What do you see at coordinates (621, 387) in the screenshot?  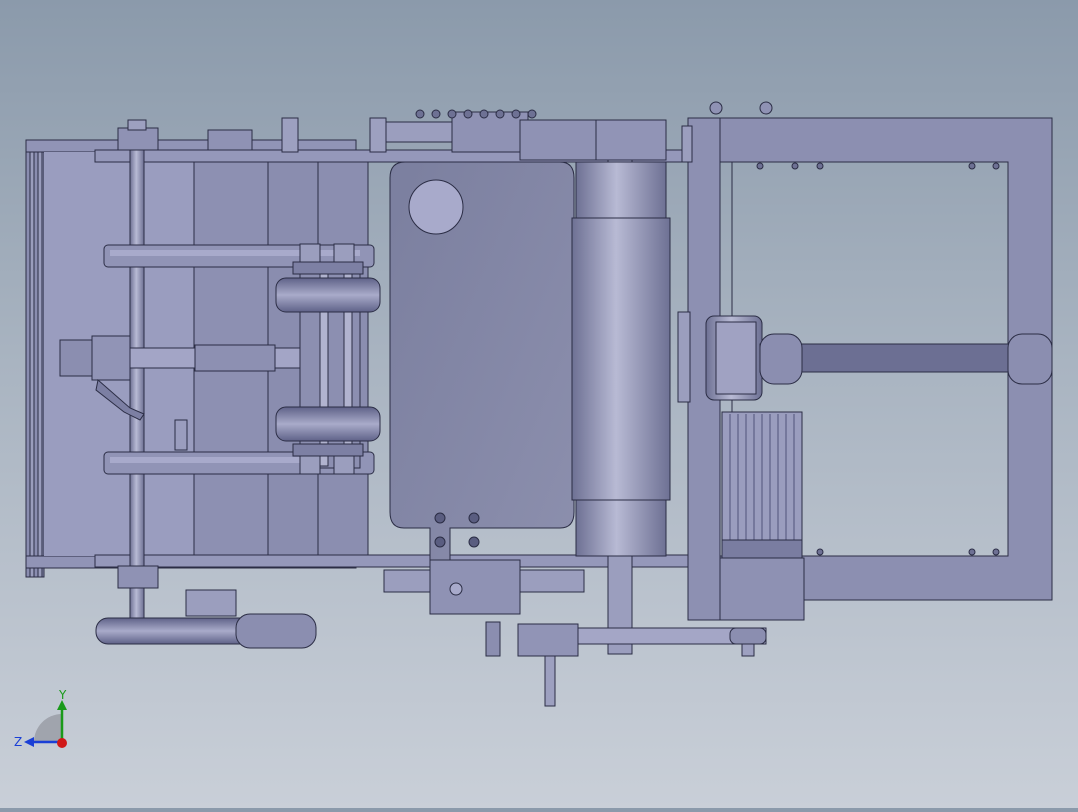 I see `main-drum` at bounding box center [621, 387].